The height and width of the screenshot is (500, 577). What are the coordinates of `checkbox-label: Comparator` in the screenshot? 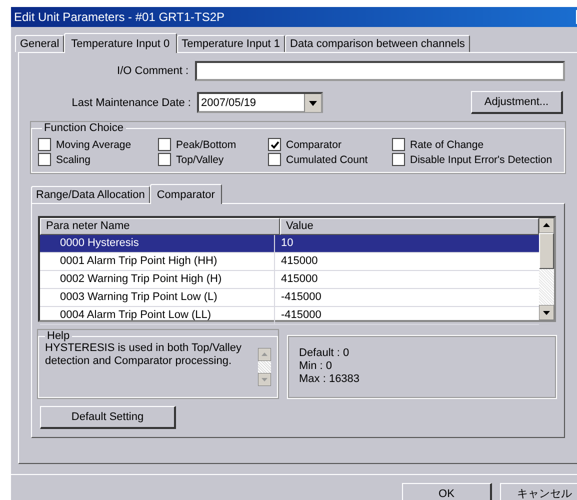 It's located at (314, 144).